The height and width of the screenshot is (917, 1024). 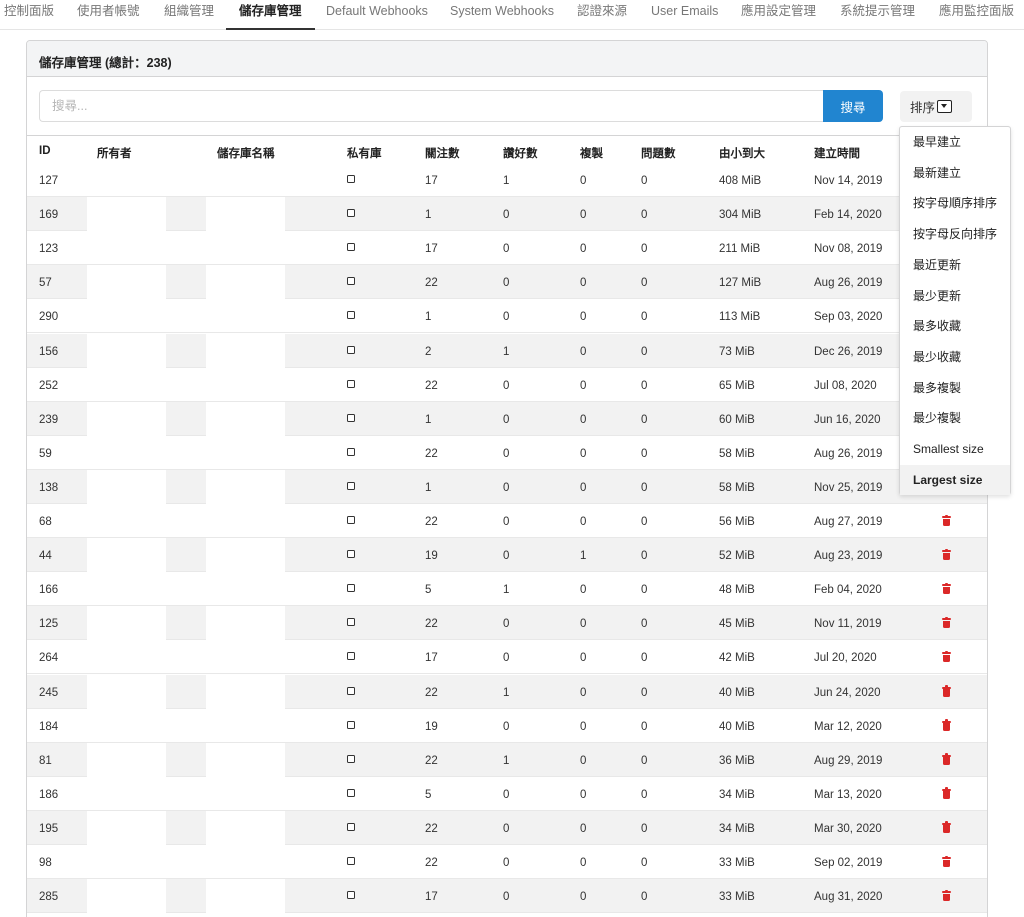 What do you see at coordinates (506, 692) in the screenshot?
I see `cell-stars: 1` at bounding box center [506, 692].